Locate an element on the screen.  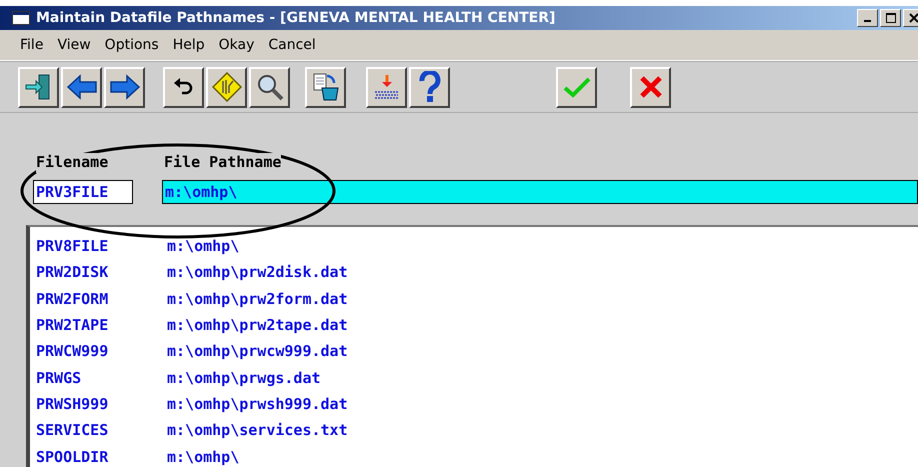
minimize-button is located at coordinates (867, 18).